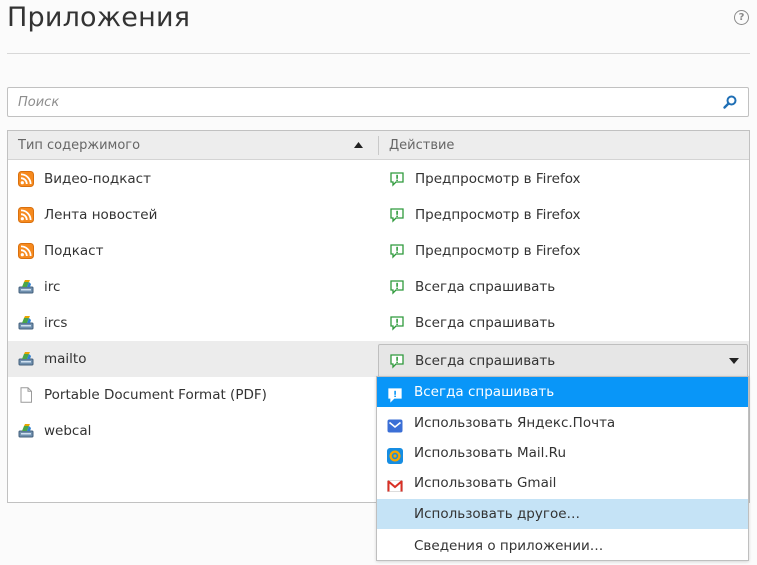  I want to click on sort-ascending-icon, so click(358, 145).